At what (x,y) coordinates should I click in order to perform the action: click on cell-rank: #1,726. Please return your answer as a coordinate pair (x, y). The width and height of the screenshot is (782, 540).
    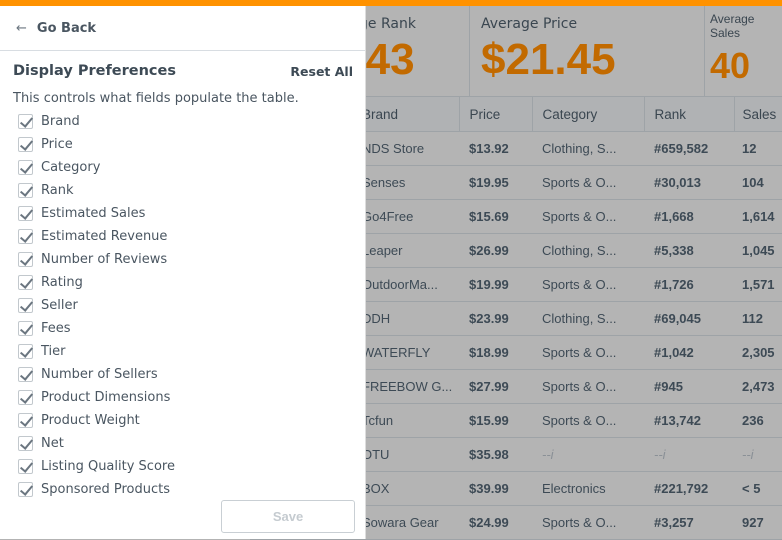
    Looking at the image, I should click on (689, 284).